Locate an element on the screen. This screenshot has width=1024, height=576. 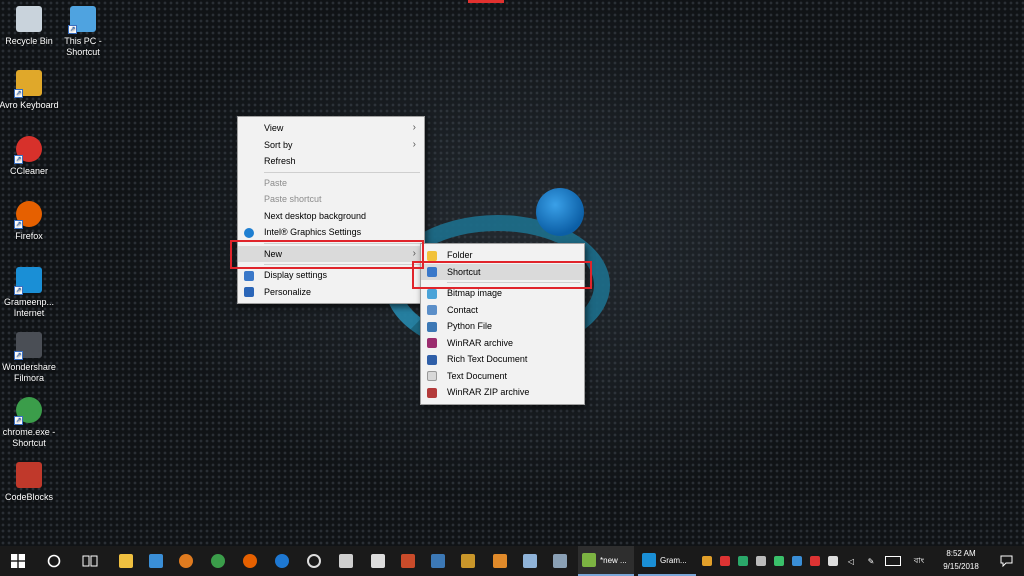
monitor-icon is located at coordinates (560, 561).